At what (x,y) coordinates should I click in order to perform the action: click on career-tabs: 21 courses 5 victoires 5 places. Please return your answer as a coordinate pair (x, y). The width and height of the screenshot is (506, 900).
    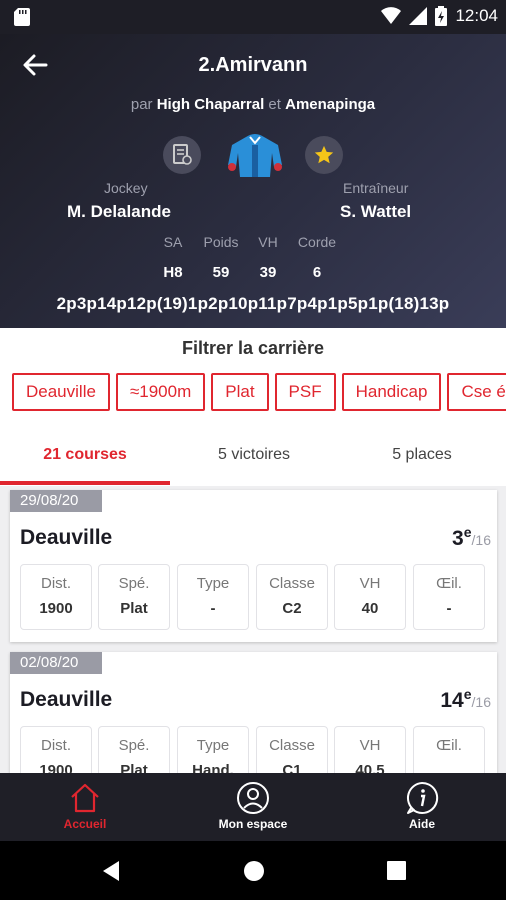
    Looking at the image, I should click on (253, 460).